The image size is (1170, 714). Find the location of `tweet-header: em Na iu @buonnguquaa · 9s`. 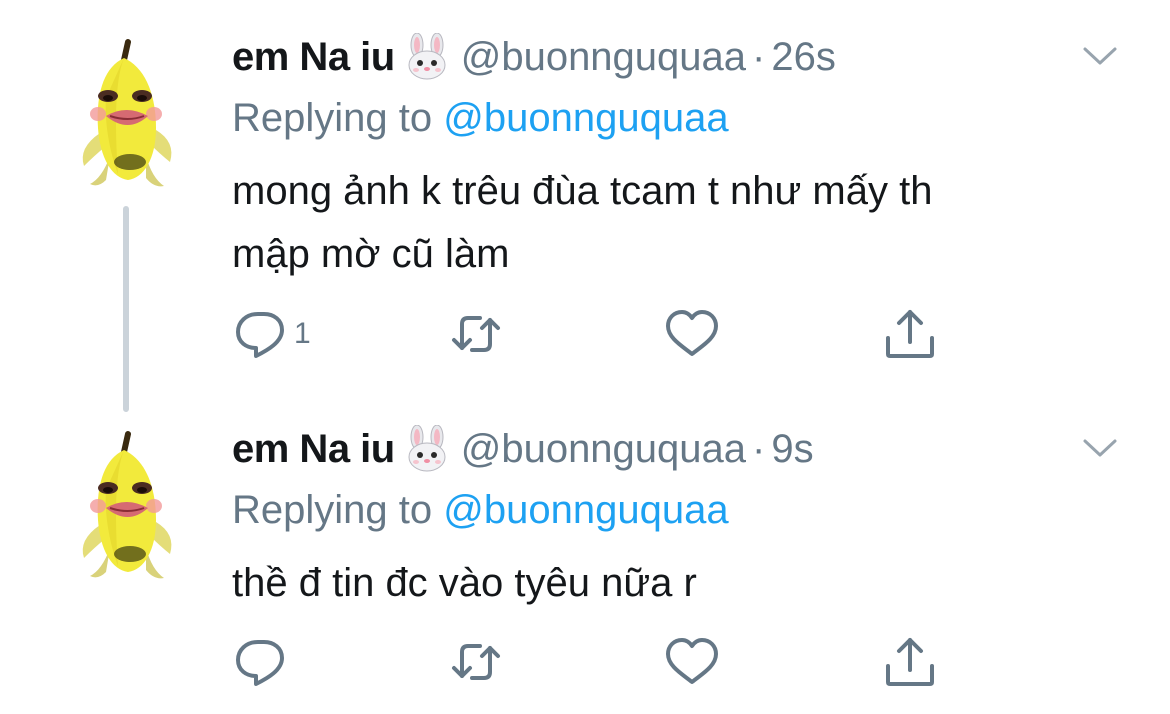

tweet-header: em Na iu @buonnguquaa · 9s is located at coordinates (523, 449).